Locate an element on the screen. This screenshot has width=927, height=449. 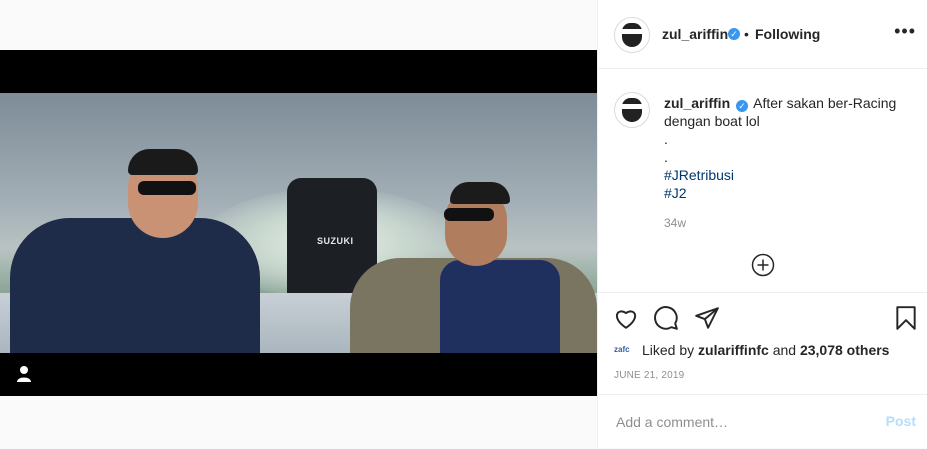
liked-by-text: Liked by zulariffinfc and 23,078 others is located at coordinates (765, 350).